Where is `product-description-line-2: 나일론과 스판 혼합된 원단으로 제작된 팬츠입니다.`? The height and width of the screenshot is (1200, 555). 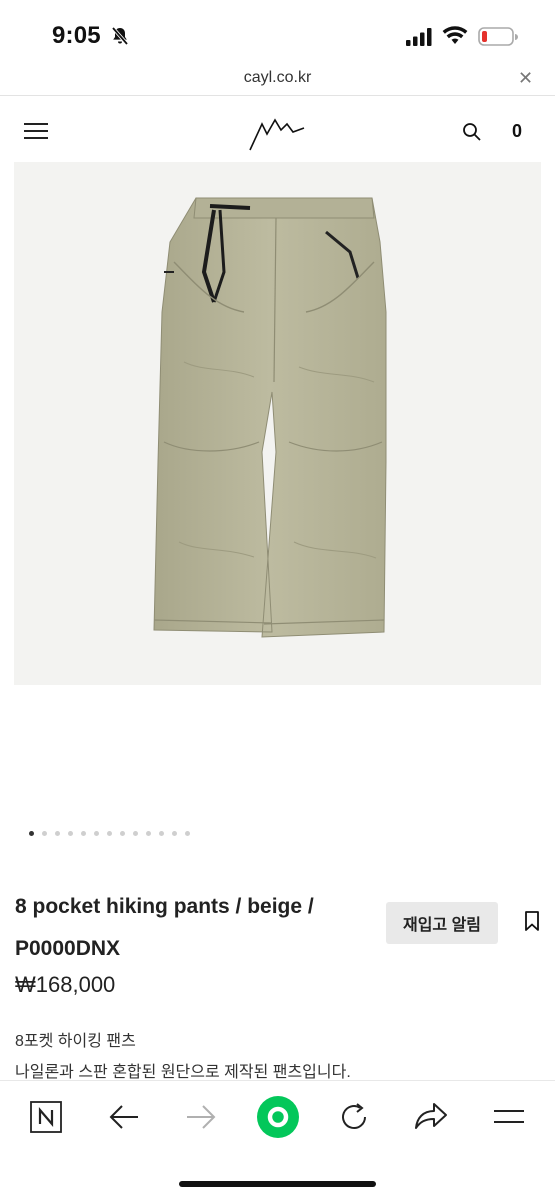 product-description-line-2: 나일론과 스판 혼합된 원단으로 제작된 팬츠입니다. is located at coordinates (183, 1072).